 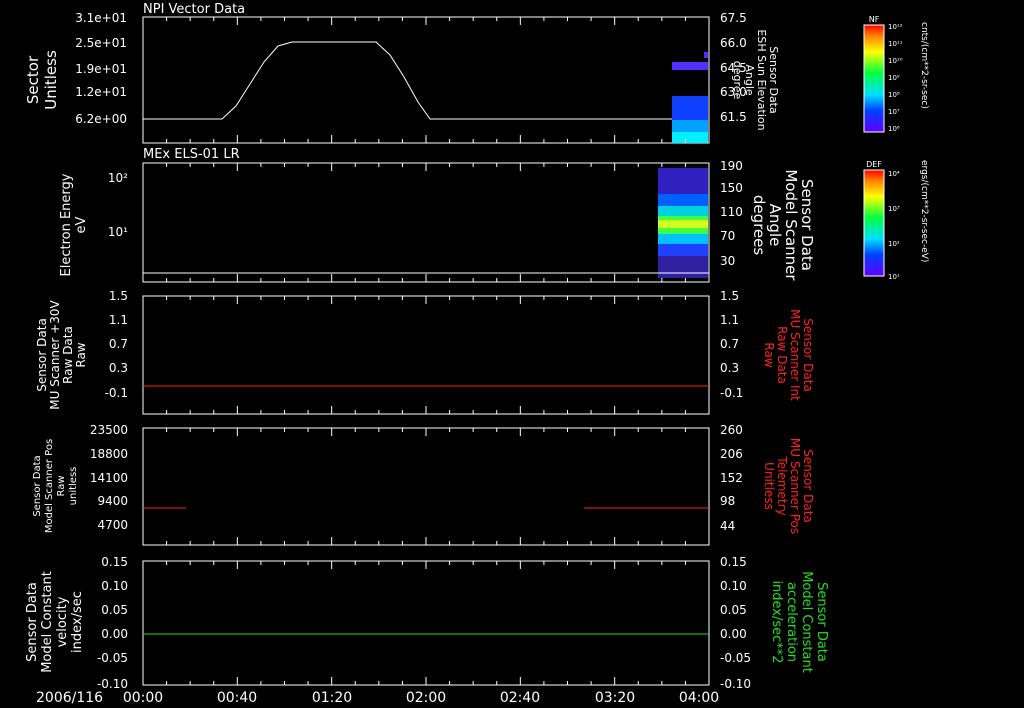 I want to click on time-tick: 01:20, so click(x=332, y=698).